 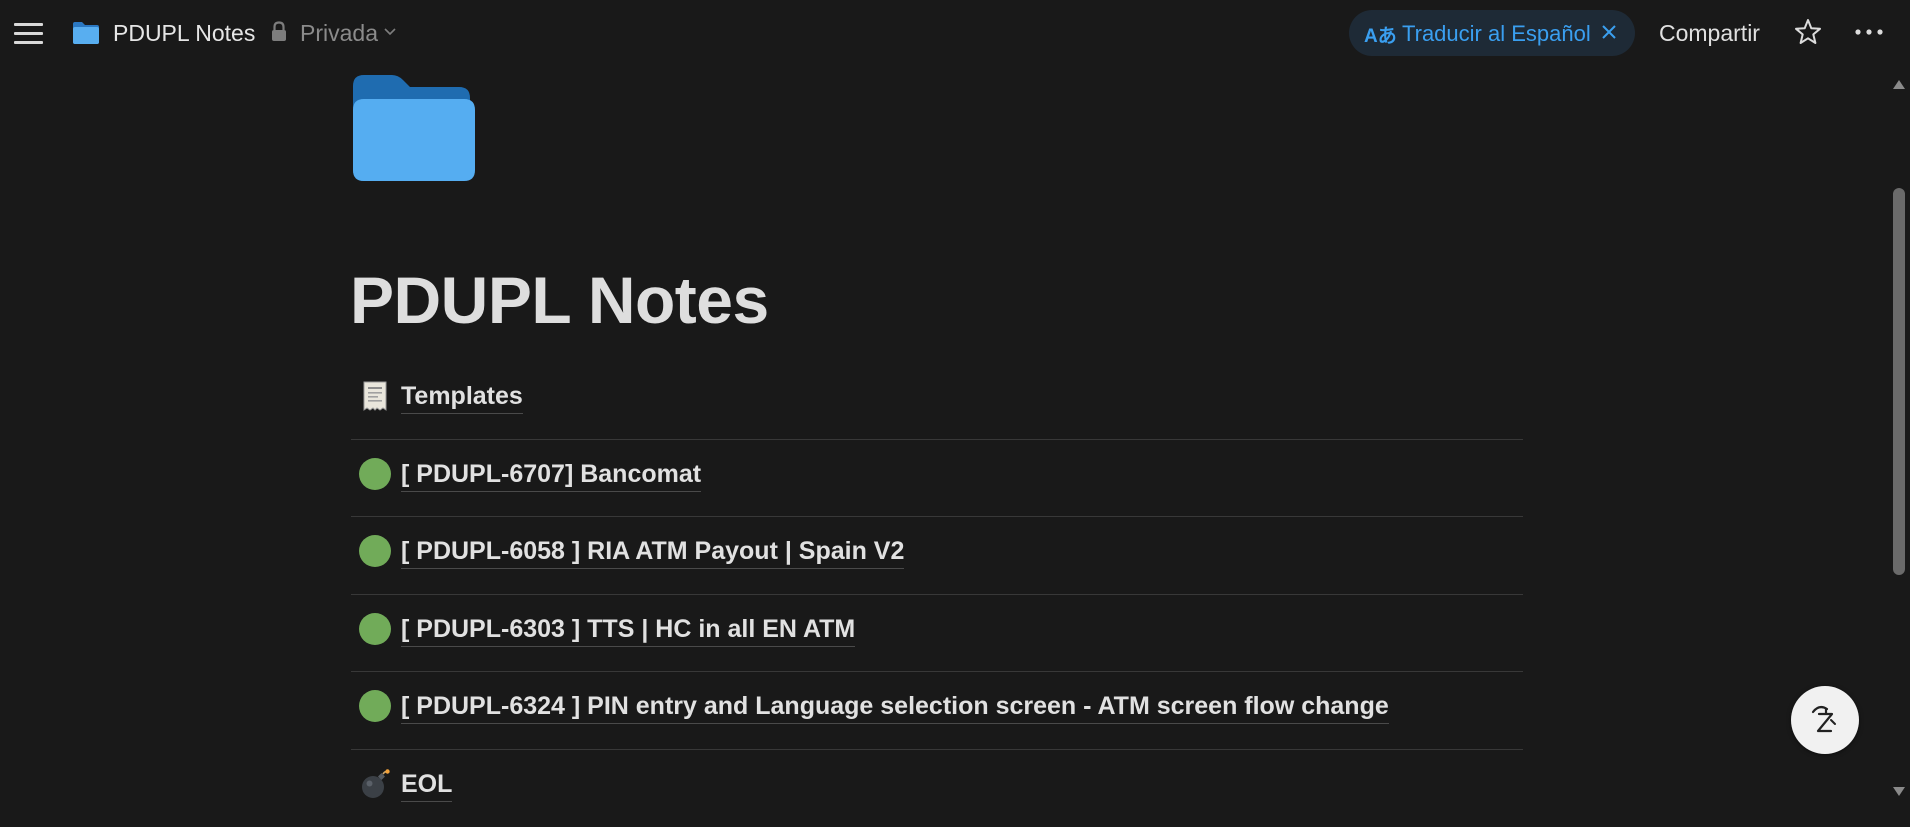 What do you see at coordinates (426, 786) in the screenshot?
I see `list-item-label: EOL` at bounding box center [426, 786].